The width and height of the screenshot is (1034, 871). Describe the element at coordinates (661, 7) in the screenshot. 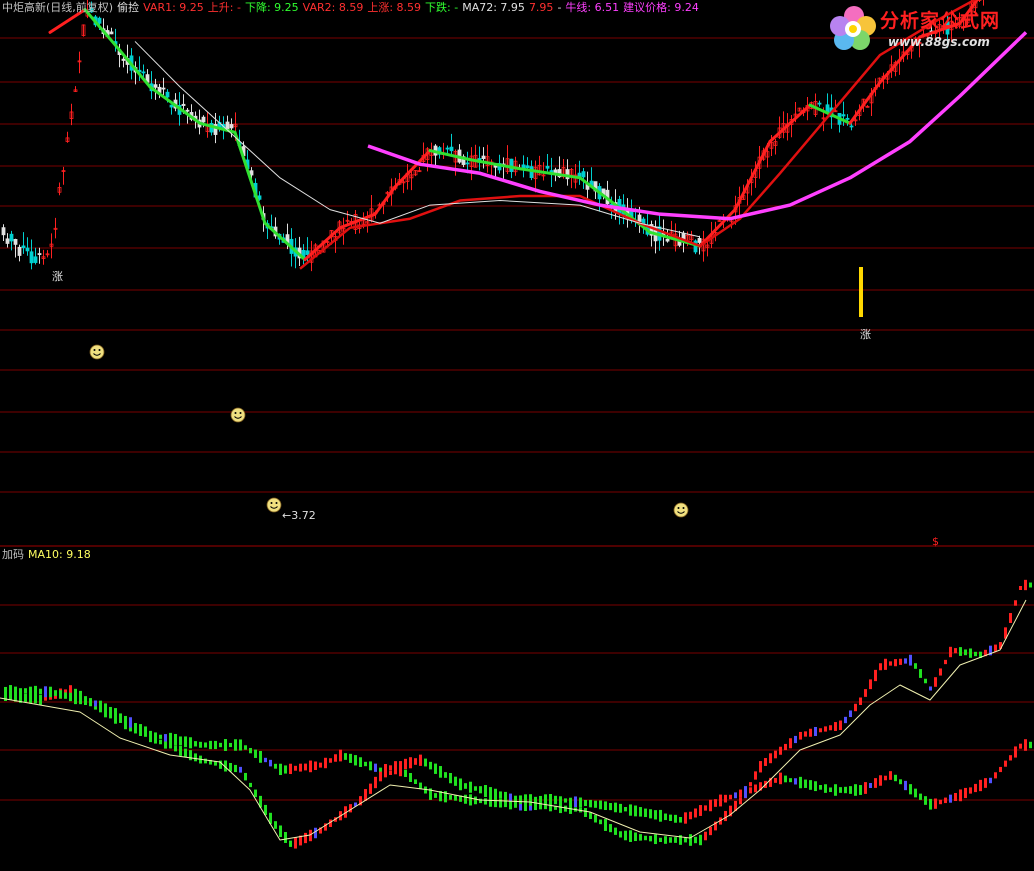

I see `header-item: 建议价格: 9.24` at that location.